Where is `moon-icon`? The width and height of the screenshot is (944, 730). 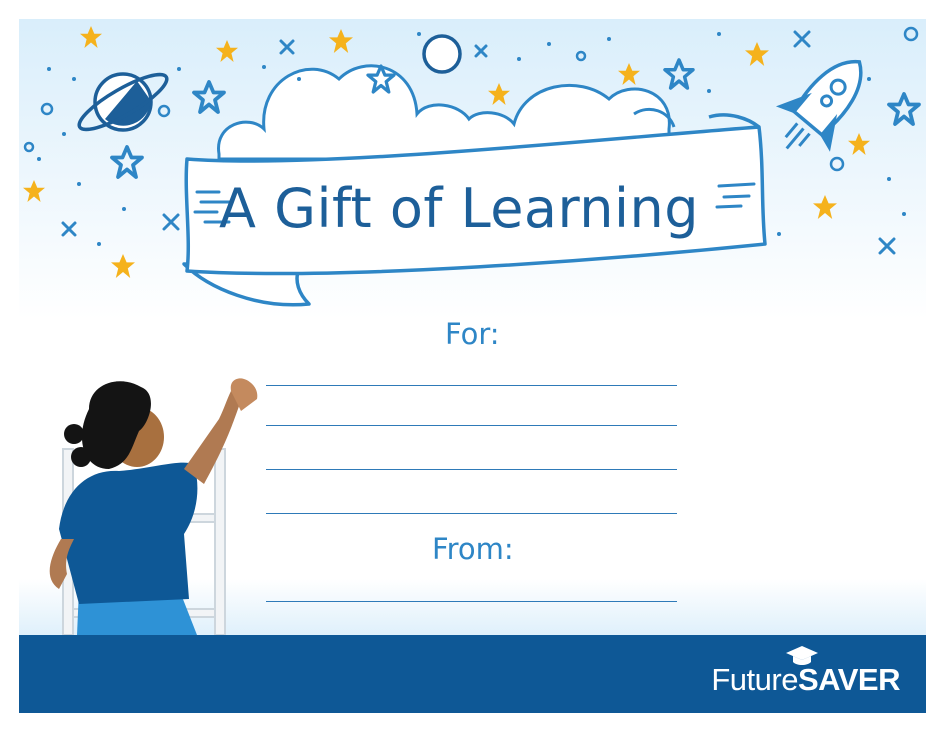
moon-icon is located at coordinates (442, 54).